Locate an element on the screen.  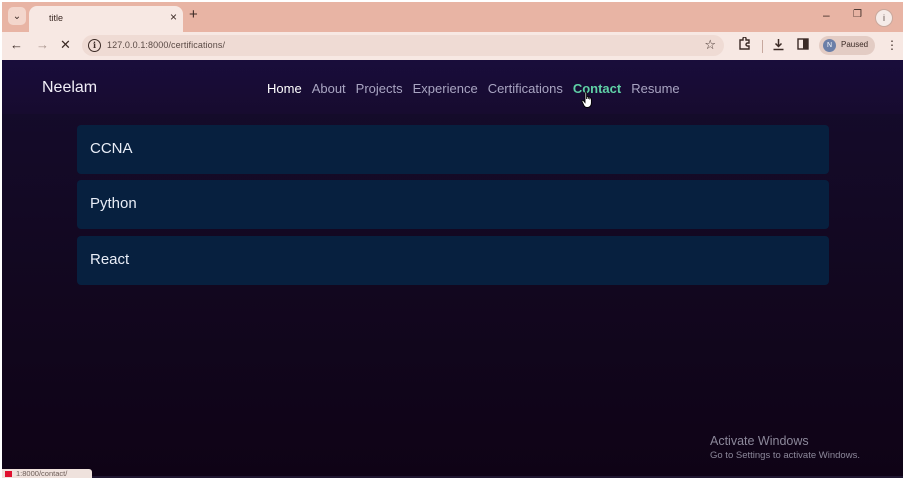
tab-search-icon: ⌄ is located at coordinates (17, 16).